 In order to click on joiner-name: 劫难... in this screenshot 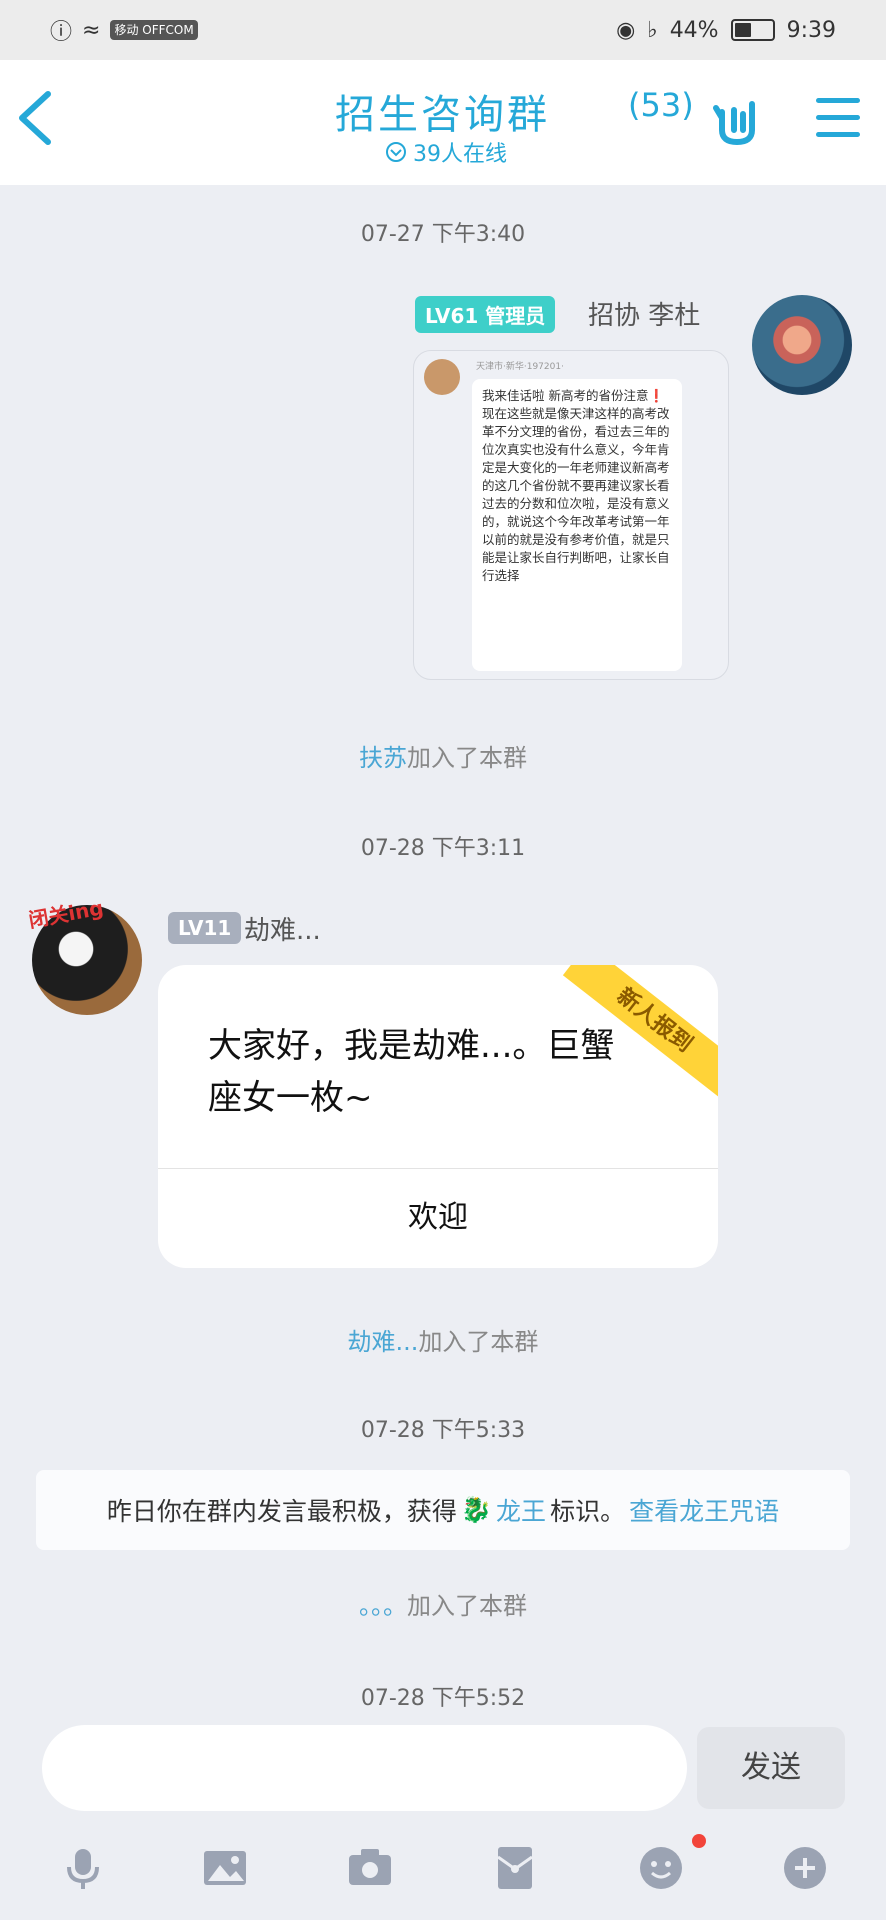, I will do `click(383, 1342)`.